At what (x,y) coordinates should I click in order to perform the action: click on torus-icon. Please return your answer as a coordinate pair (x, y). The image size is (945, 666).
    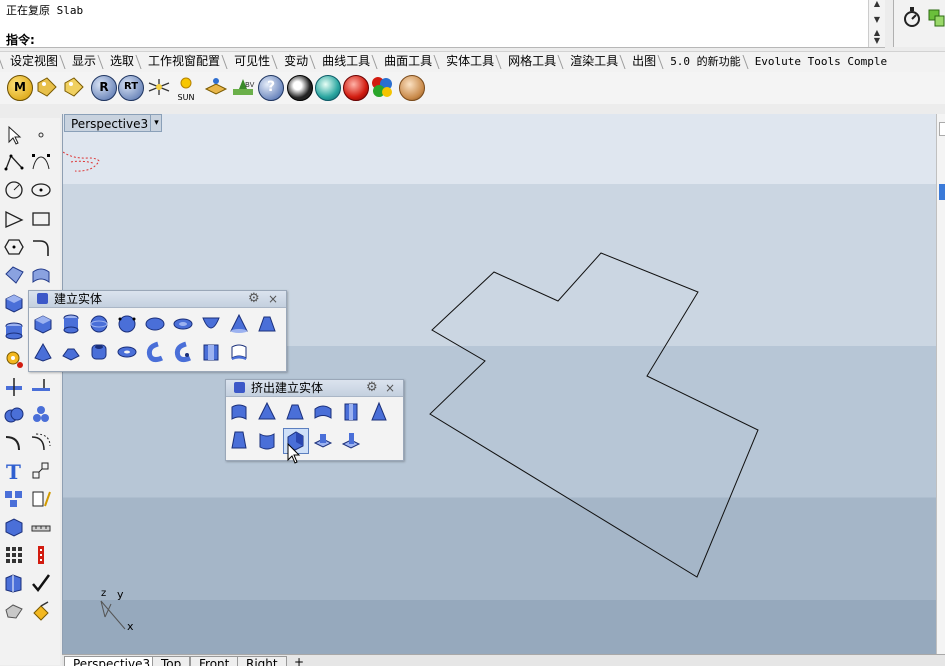
    Looking at the image, I should click on (127, 352).